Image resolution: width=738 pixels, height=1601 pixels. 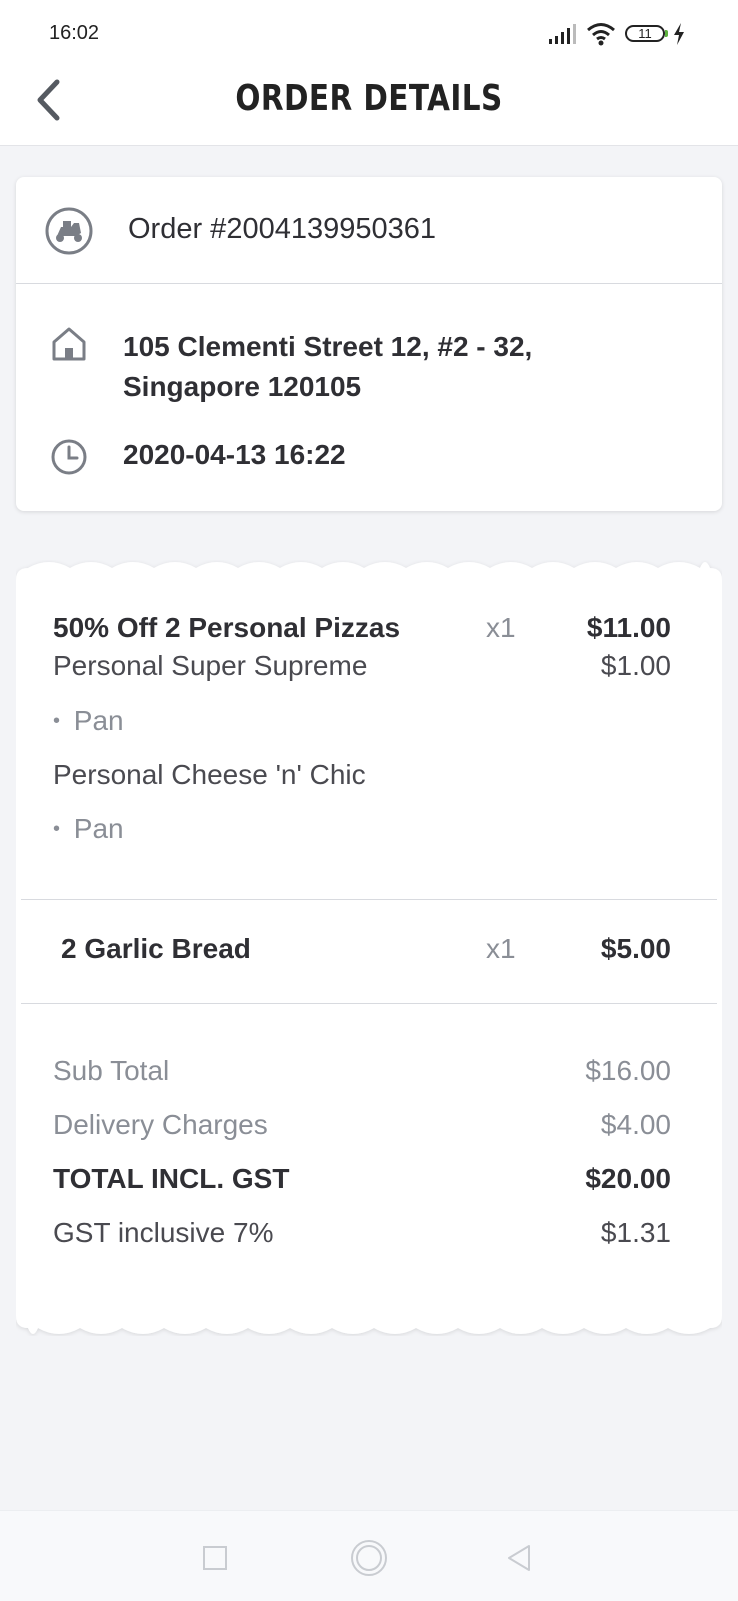 I want to click on order-number-row: Order #2004139950361, so click(x=369, y=230).